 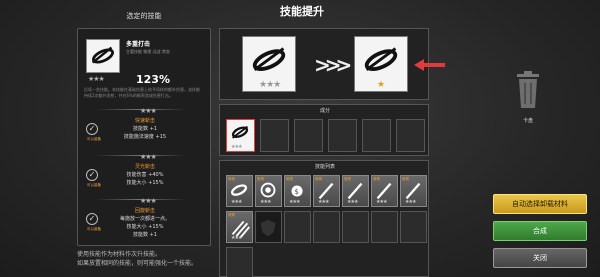 I want to click on ingredient-title: 成分, so click(x=324, y=111).